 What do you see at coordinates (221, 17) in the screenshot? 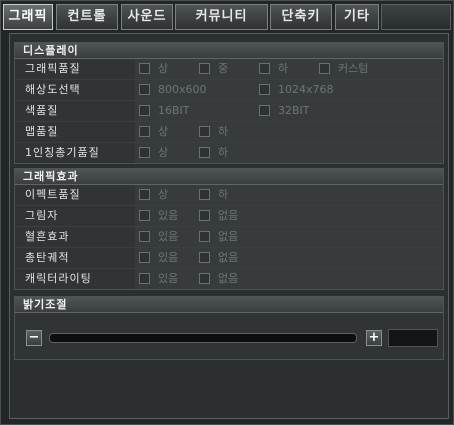
I see `tab-community: 커뮤니티` at bounding box center [221, 17].